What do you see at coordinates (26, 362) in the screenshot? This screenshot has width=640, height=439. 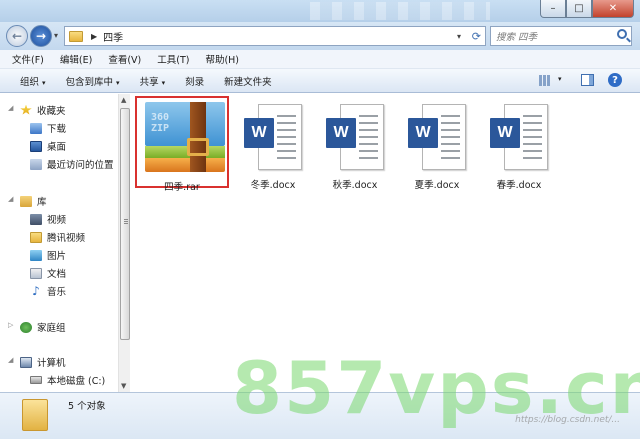 I see `computer-icon` at bounding box center [26, 362].